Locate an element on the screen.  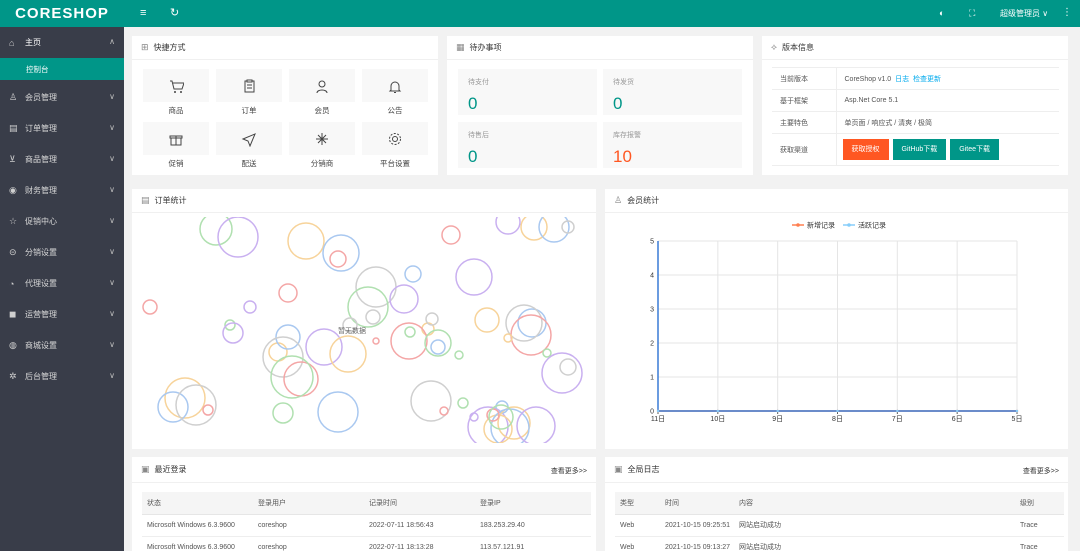
column-header: 级别 is located at coordinates (1039, 503).